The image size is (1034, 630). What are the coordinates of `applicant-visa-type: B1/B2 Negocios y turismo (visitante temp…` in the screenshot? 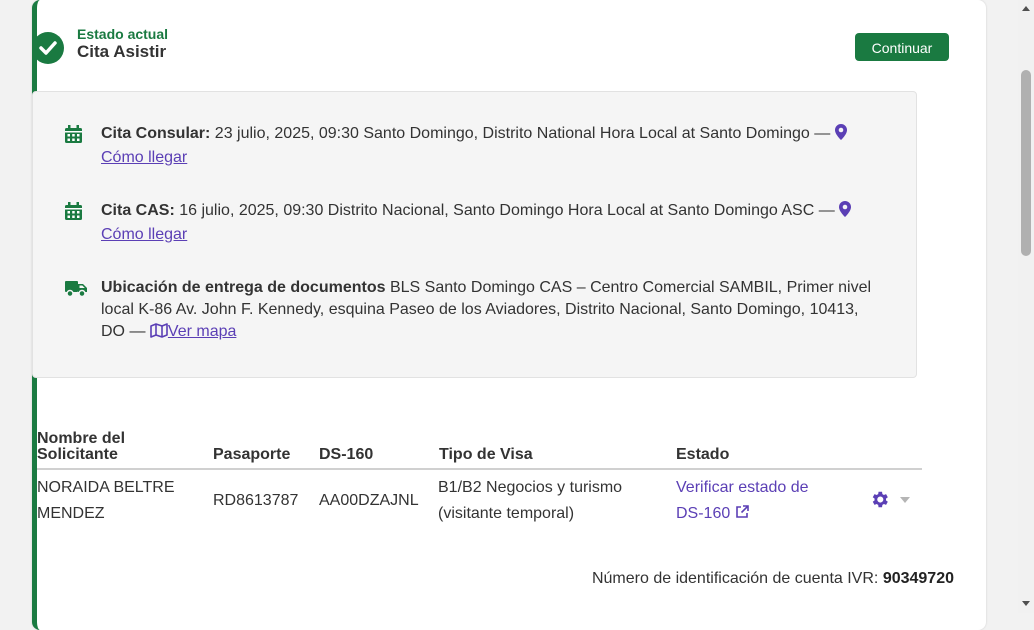 It's located at (530, 501).